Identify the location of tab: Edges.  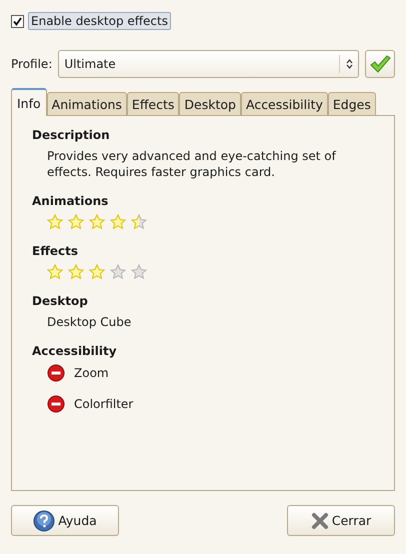
(352, 103).